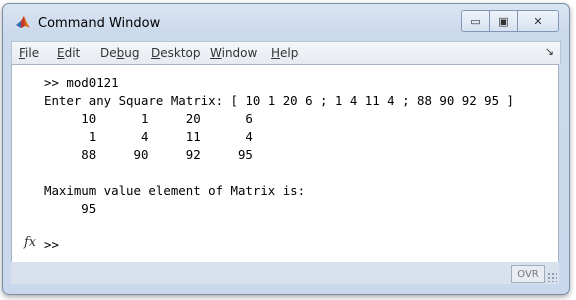 This screenshot has width=576, height=300. Describe the element at coordinates (176, 53) in the screenshot. I see `menu-desktop: Desktop` at that location.